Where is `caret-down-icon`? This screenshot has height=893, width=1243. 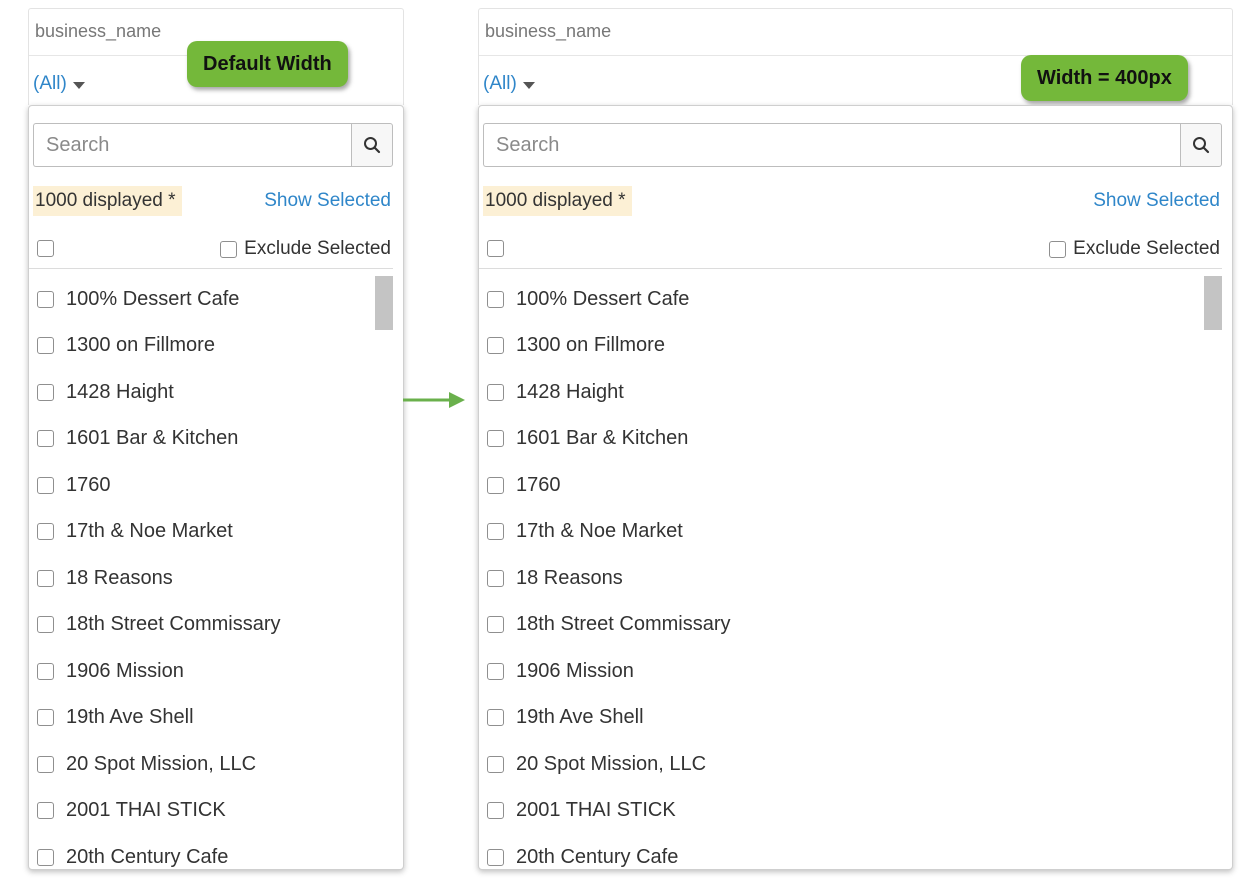
caret-down-icon is located at coordinates (528, 85).